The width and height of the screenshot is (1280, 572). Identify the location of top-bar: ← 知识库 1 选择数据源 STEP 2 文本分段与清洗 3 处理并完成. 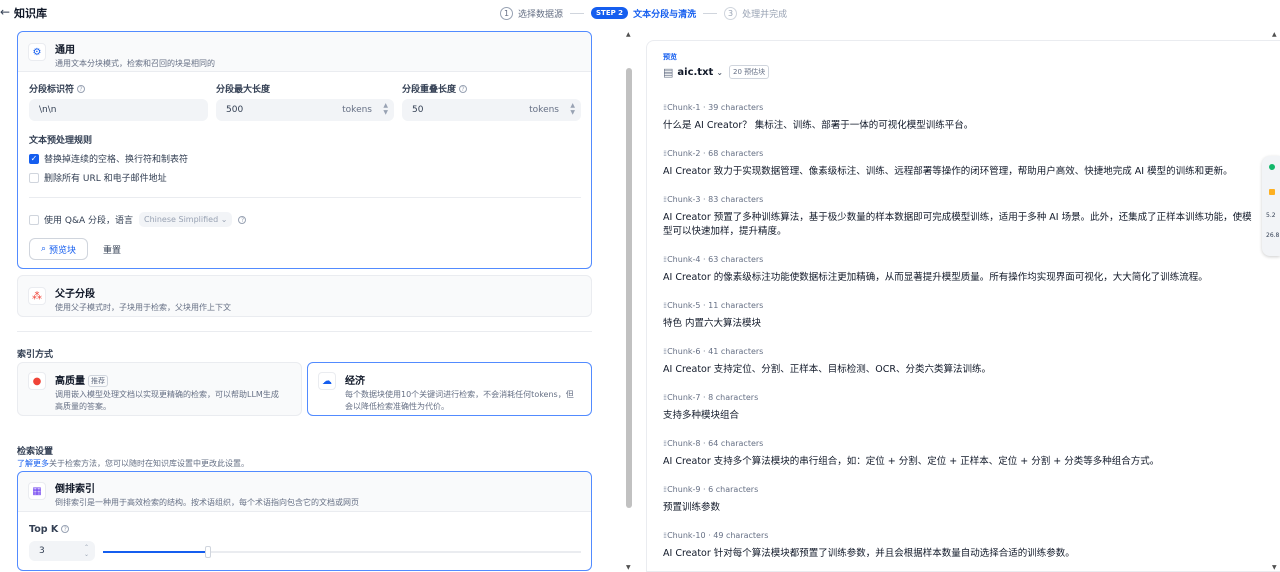
(640, 13).